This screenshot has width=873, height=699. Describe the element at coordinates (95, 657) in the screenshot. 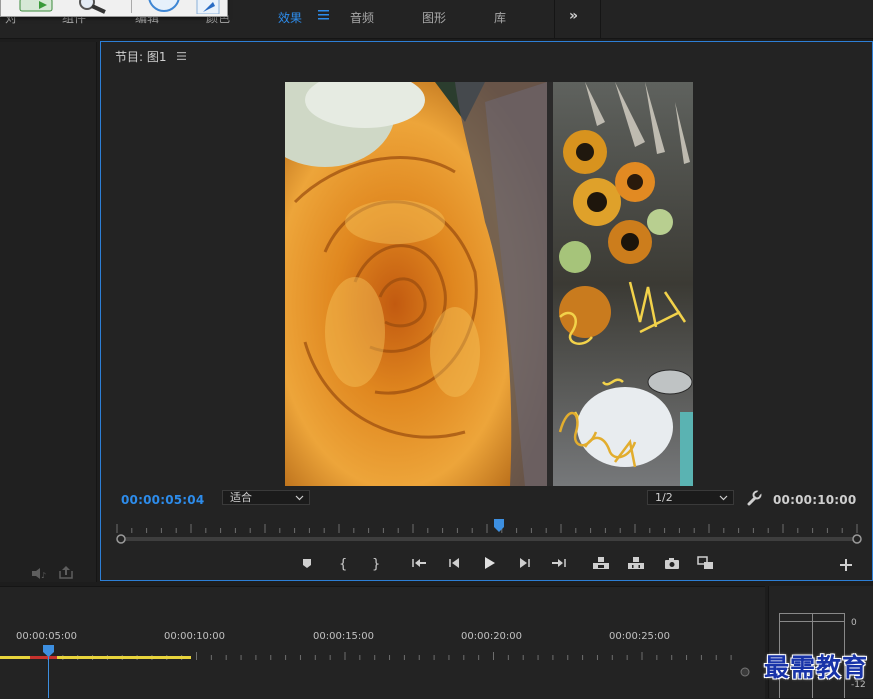

I see `work-area-bar` at that location.